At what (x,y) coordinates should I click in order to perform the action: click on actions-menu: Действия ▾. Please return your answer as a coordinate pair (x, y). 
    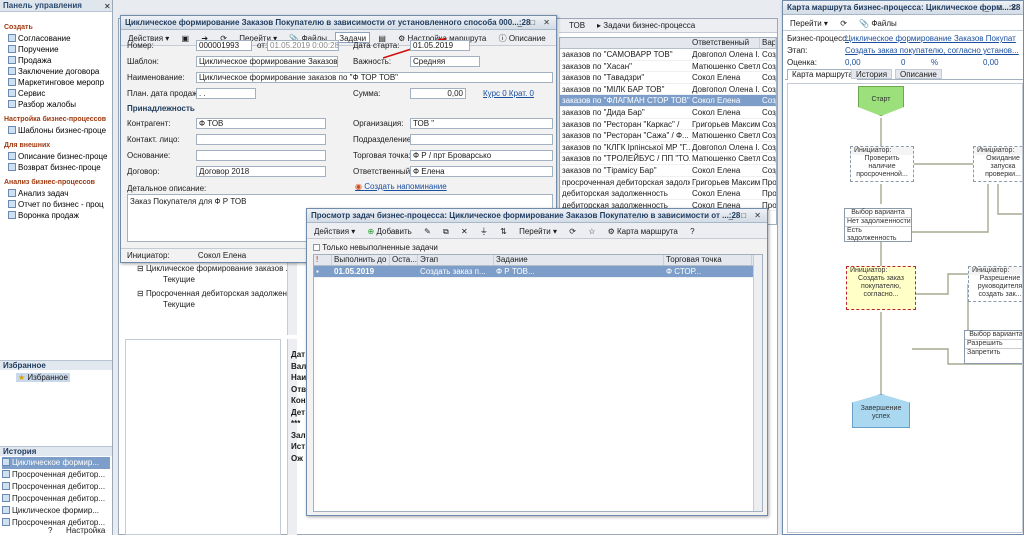
    Looking at the image, I should click on (334, 230).